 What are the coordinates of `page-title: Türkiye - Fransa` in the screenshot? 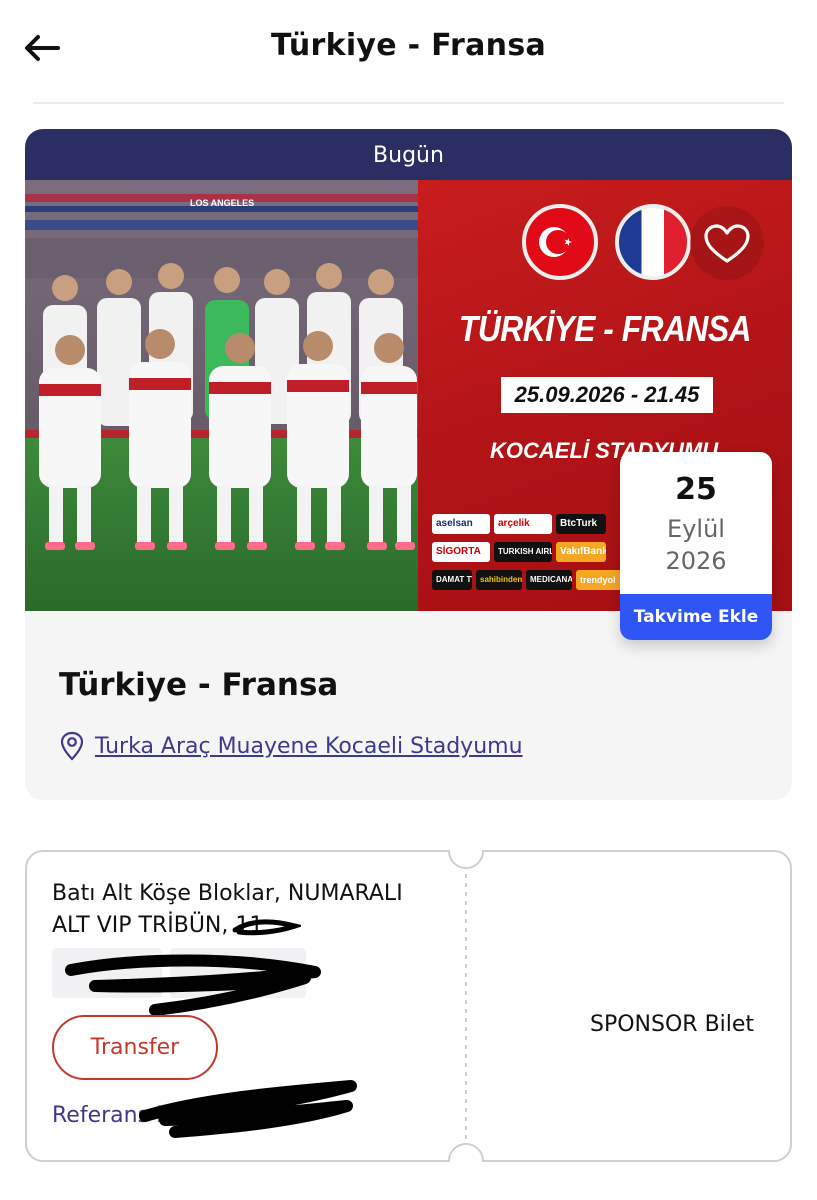 It's located at (408, 45).